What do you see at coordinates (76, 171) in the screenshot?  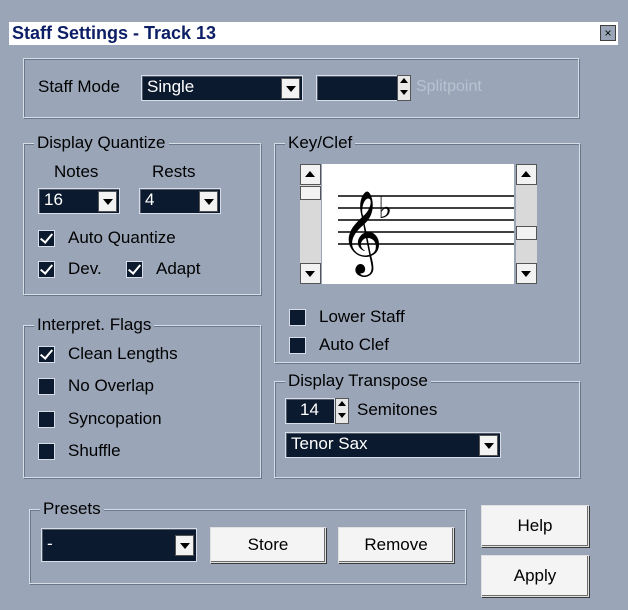 I see `notes-label: Notes` at bounding box center [76, 171].